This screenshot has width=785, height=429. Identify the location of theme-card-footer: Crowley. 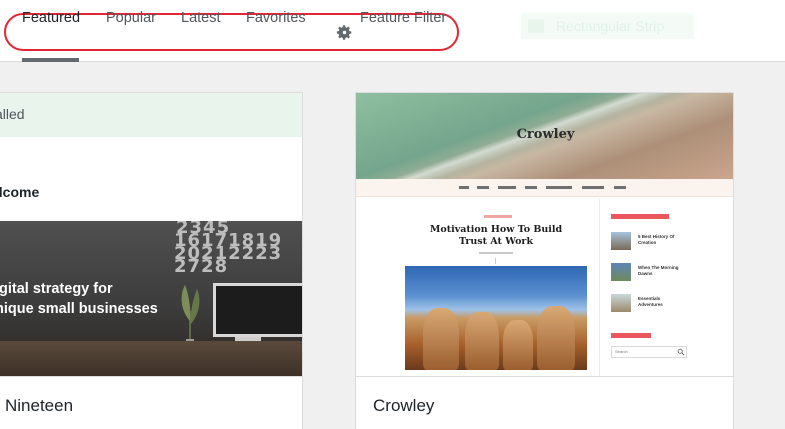
(544, 402).